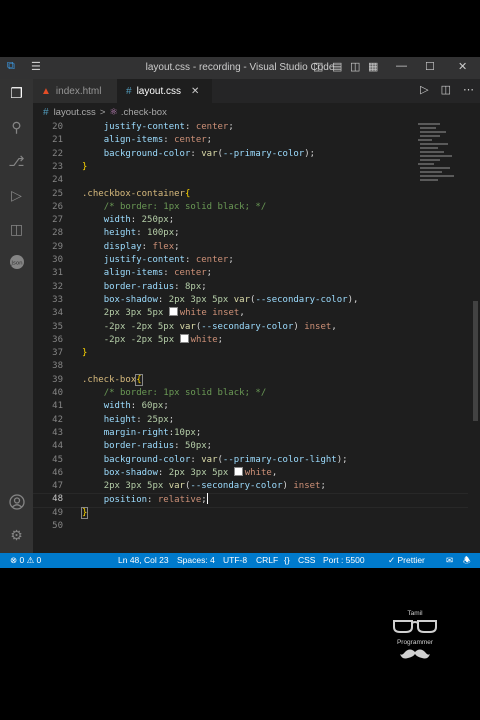  Describe the element at coordinates (415, 613) in the screenshot. I see `logo-text-top: Tamil` at that location.